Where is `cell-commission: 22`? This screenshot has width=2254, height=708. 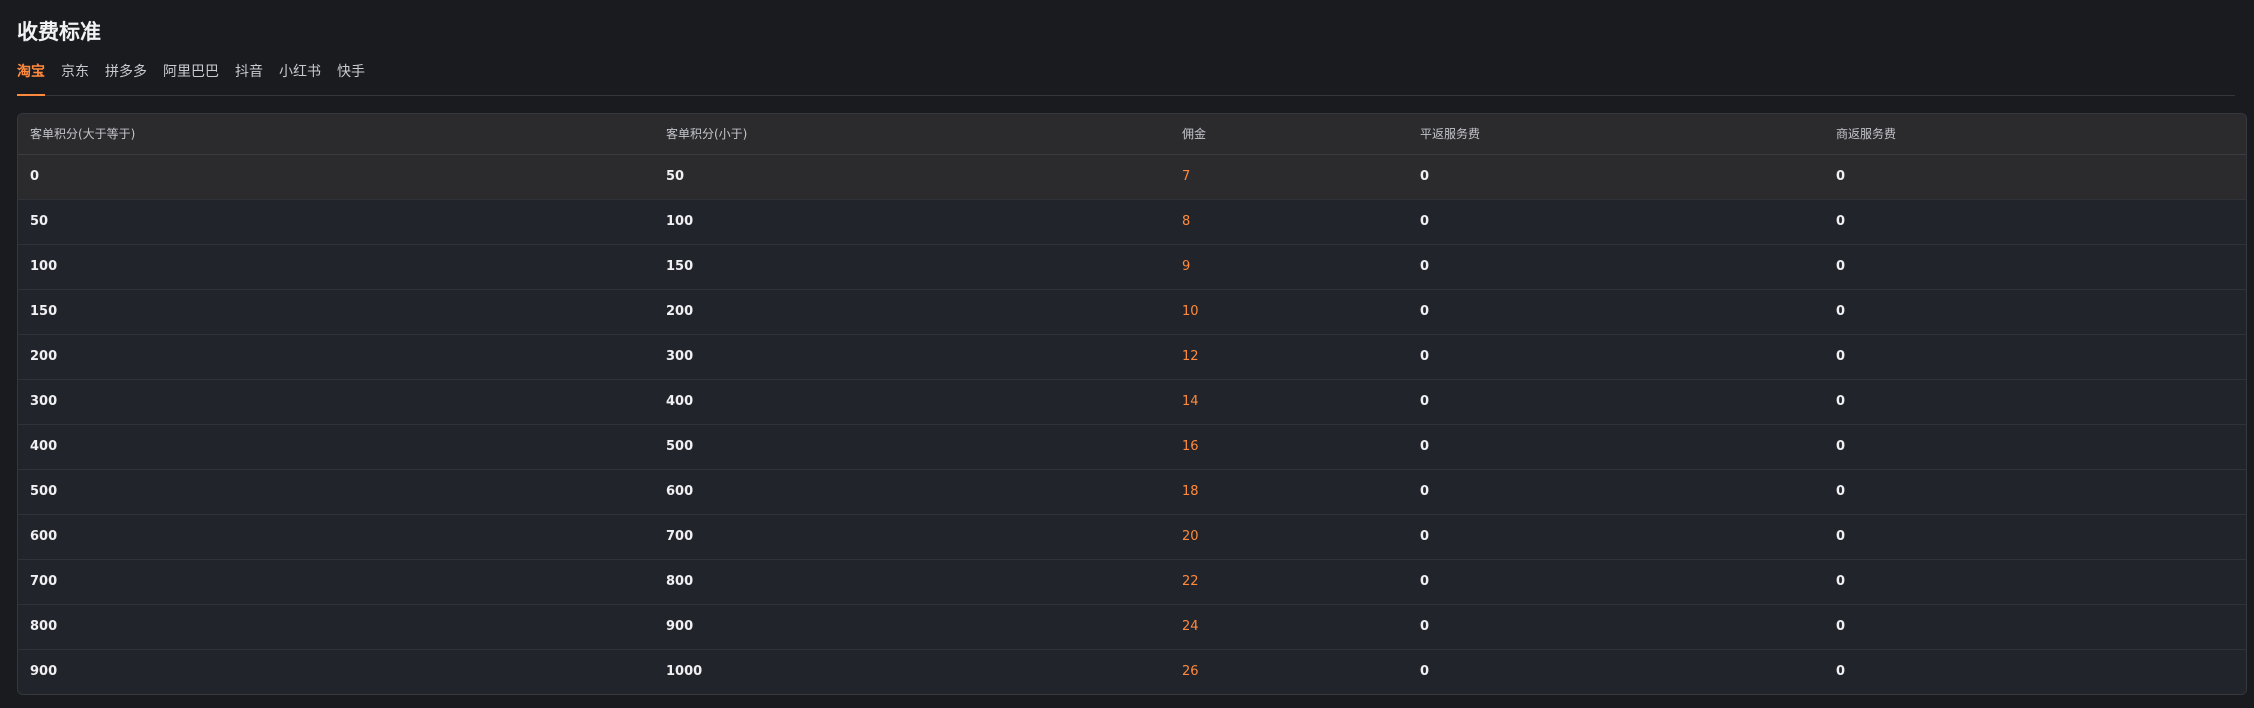
cell-commission: 22 is located at coordinates (1289, 582).